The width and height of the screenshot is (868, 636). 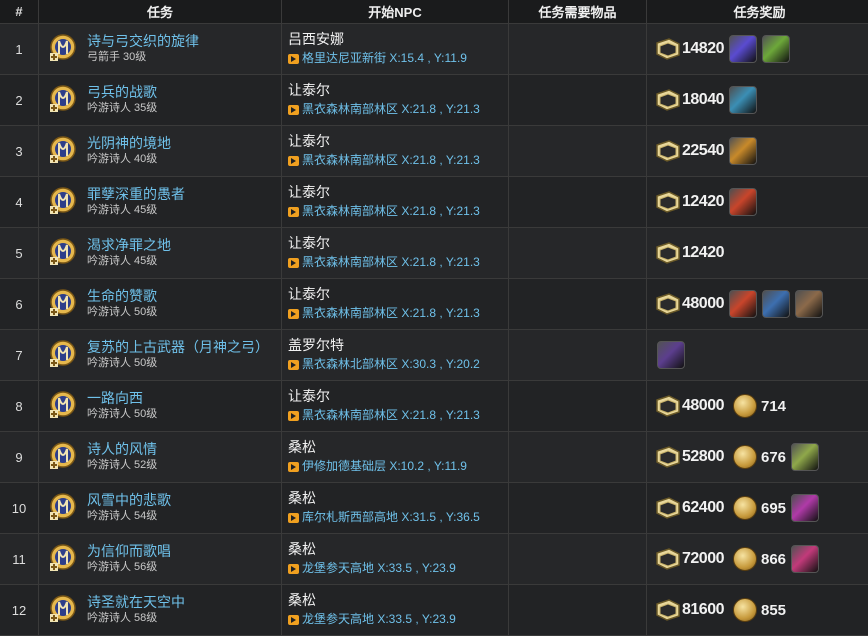 I want to click on npc-location-link: 格里达尼亚新街 X:15.4 , Y:11.9, so click(x=398, y=58).